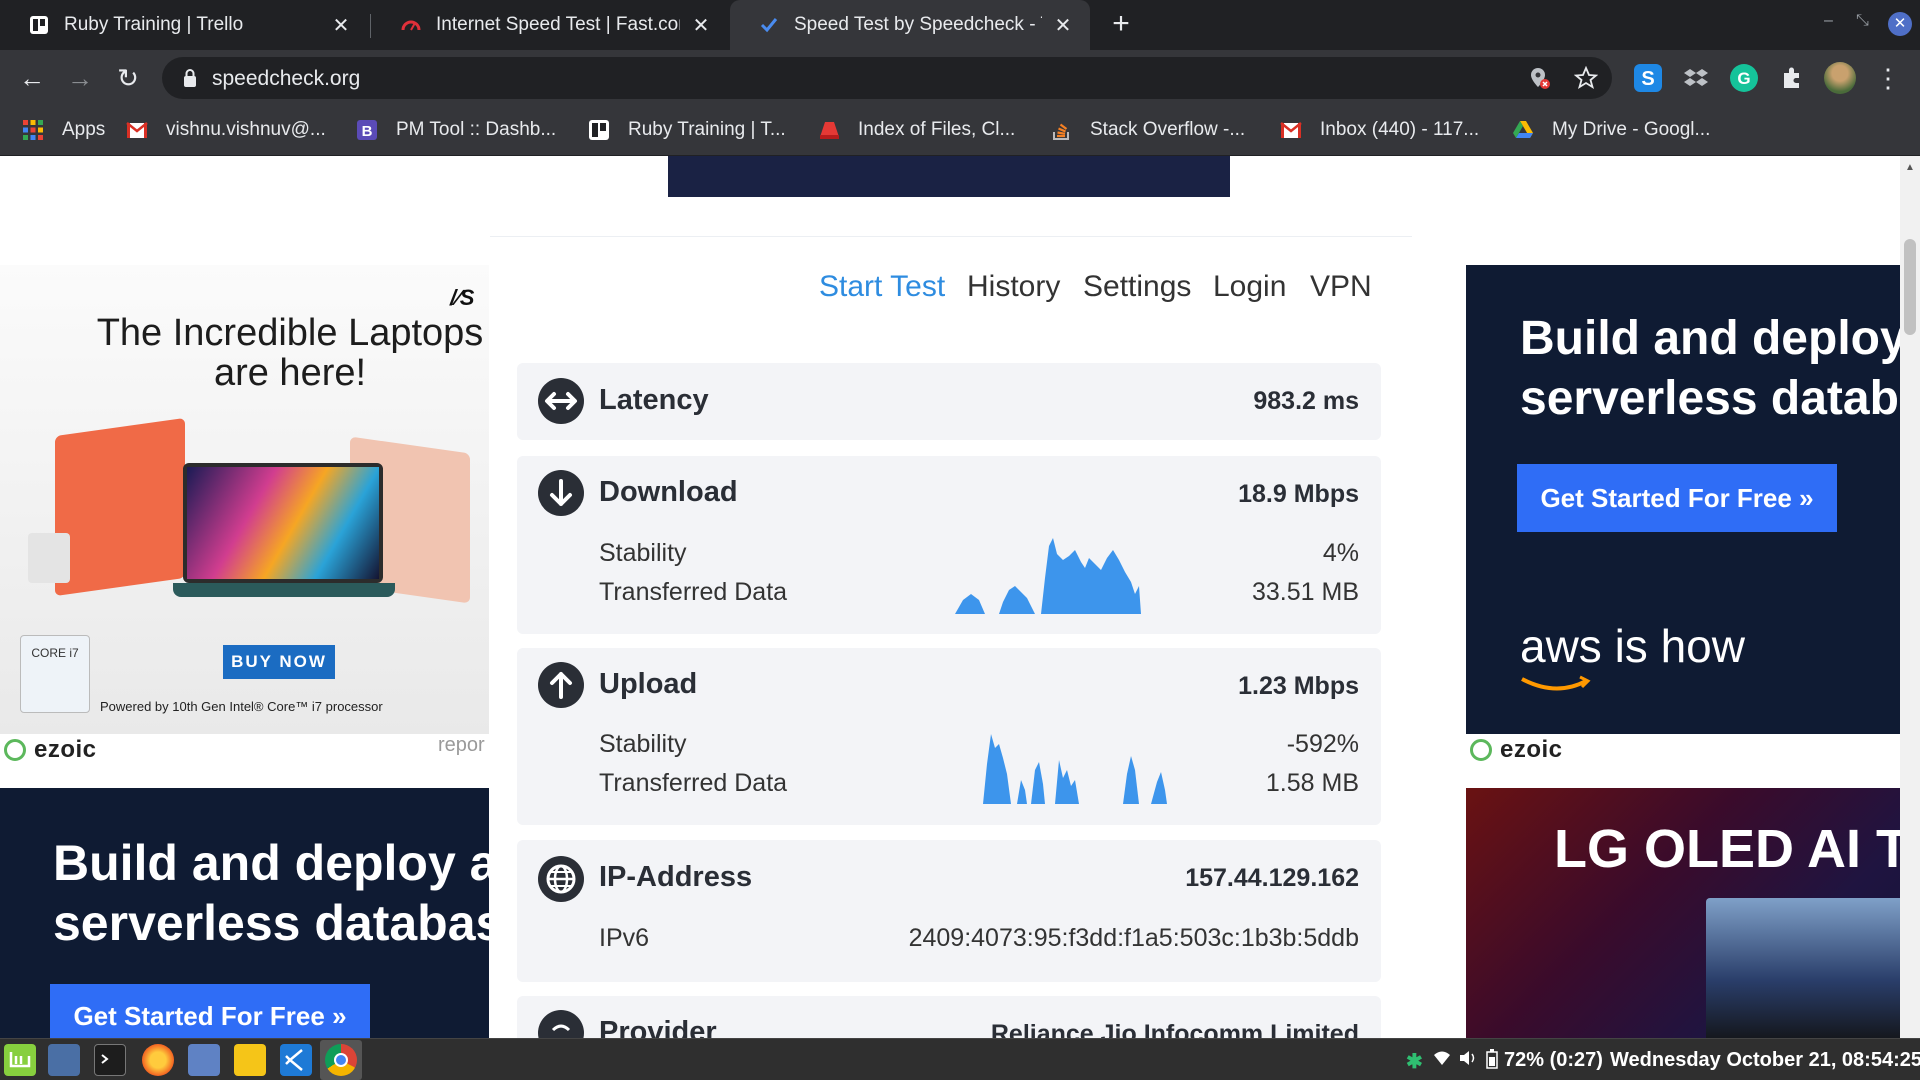 This screenshot has height=1080, width=1920. I want to click on clock: Wednesday October 21, 08:54:25, so click(1765, 1060).